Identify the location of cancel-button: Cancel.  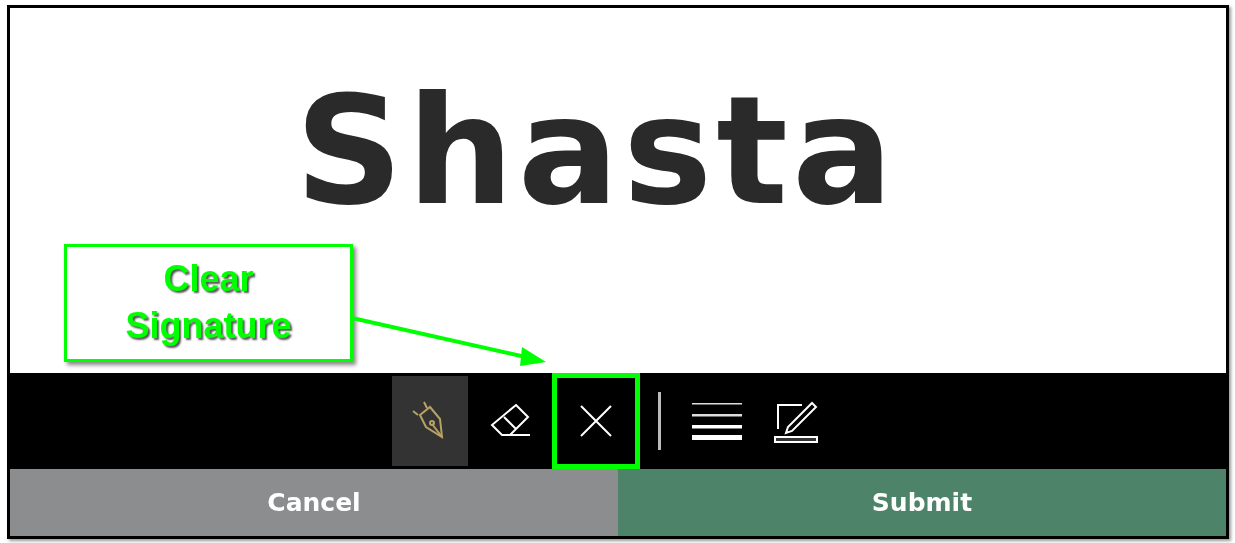
(314, 502).